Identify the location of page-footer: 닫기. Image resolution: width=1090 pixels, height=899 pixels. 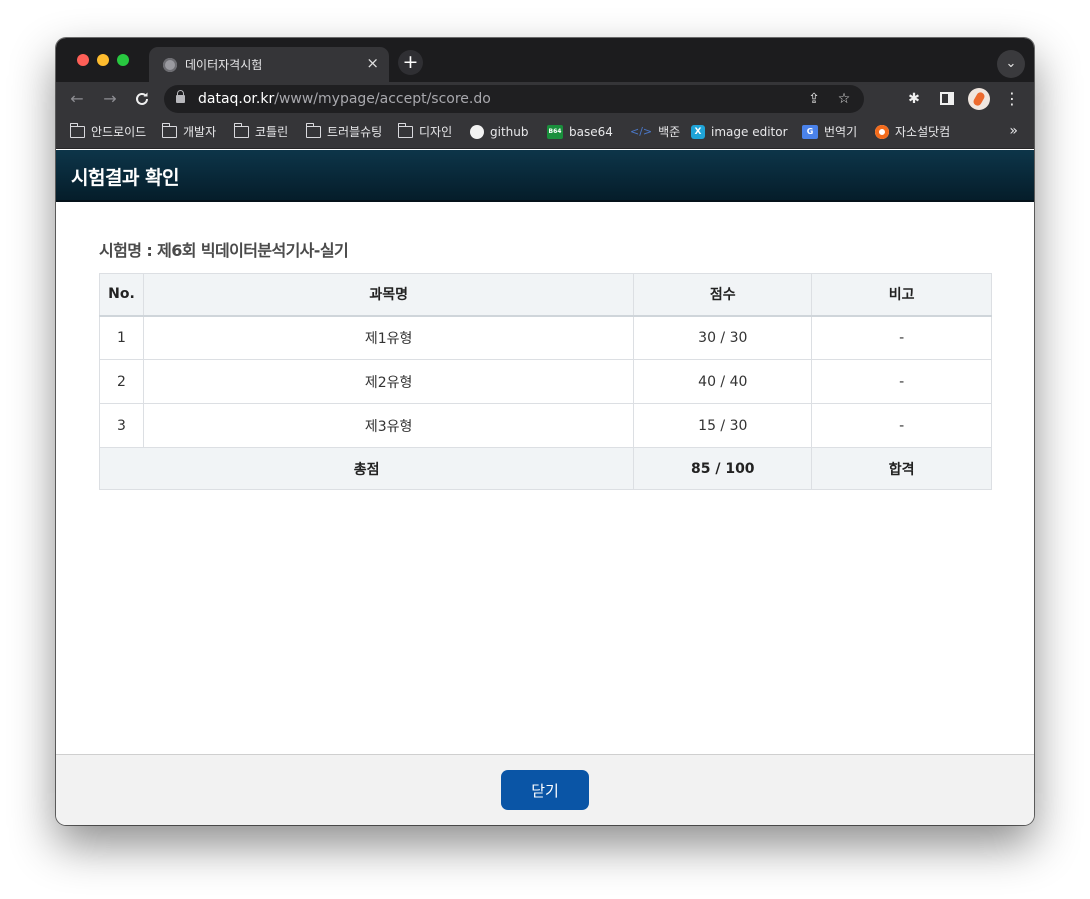
(545, 789).